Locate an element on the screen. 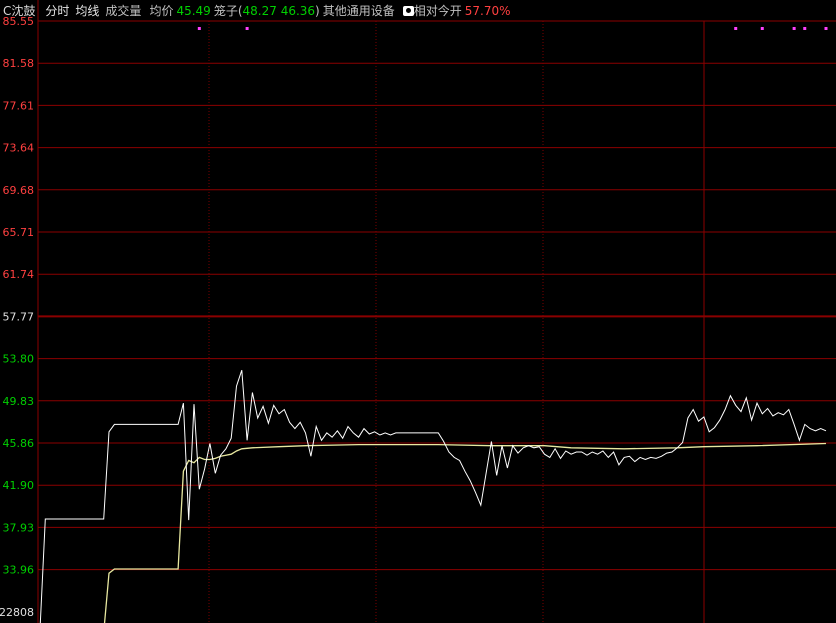  y-tick-label: 85.55 is located at coordinates (19, 21).